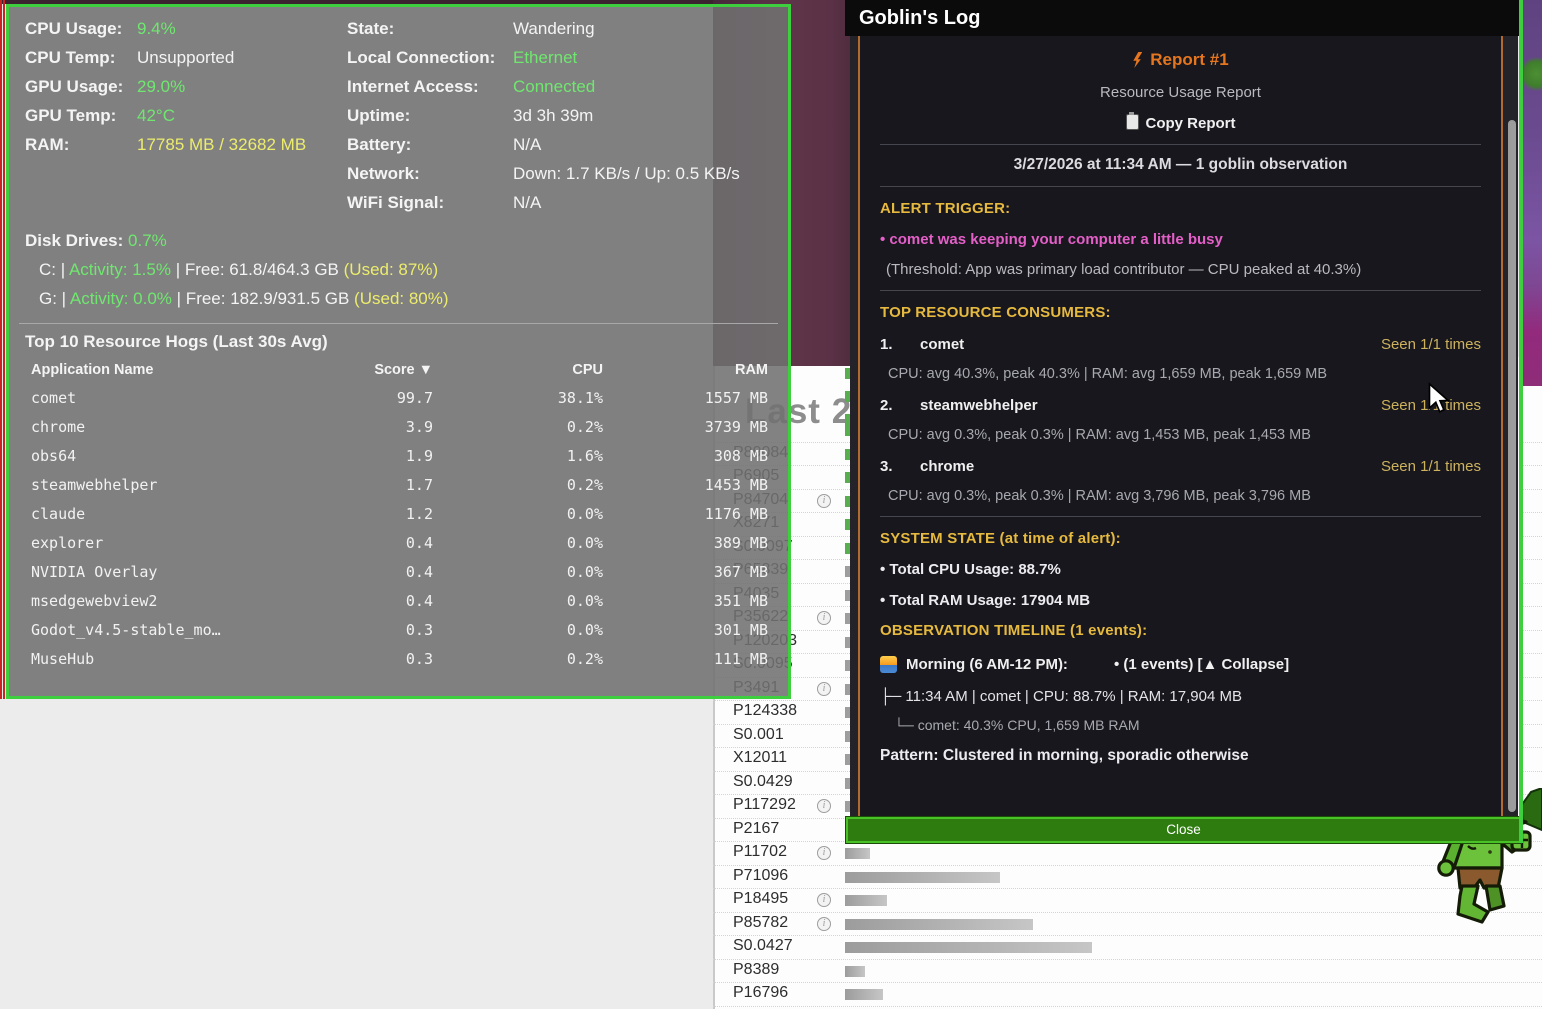  Describe the element at coordinates (4, 349) in the screenshot. I see `left-red-border-inner` at that location.